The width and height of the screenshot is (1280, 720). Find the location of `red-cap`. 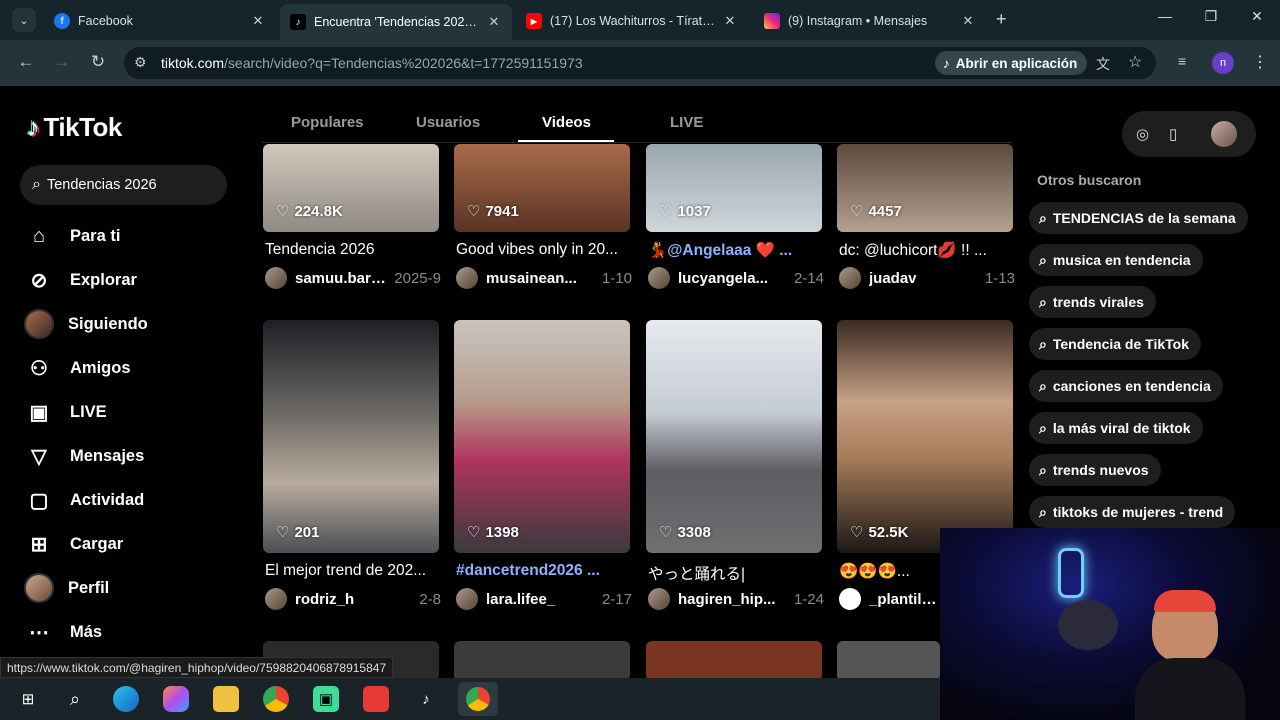

red-cap is located at coordinates (1185, 601).